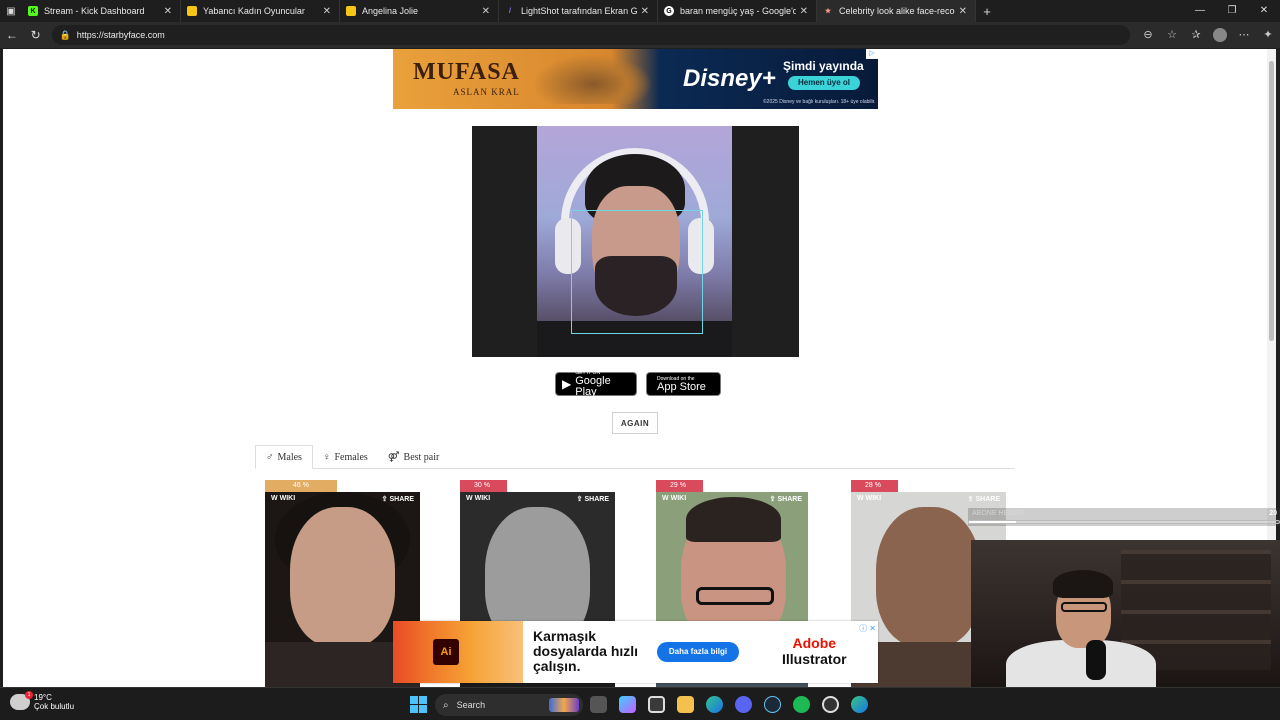 This screenshot has width=1280, height=720. What do you see at coordinates (12, 35) in the screenshot?
I see `back-icon: ←` at bounding box center [12, 35].